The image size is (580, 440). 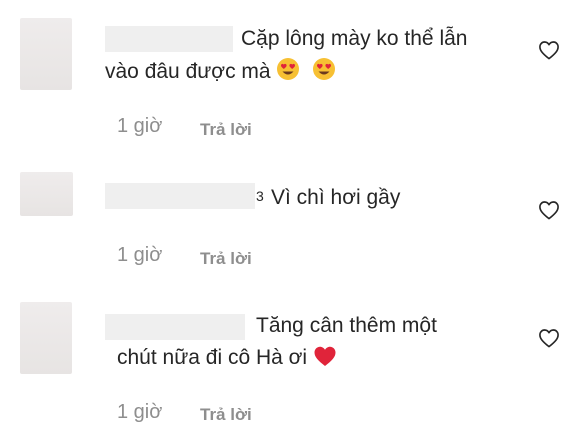 I want to click on comment-text: Vì chì hơi gầy, so click(x=335, y=198).